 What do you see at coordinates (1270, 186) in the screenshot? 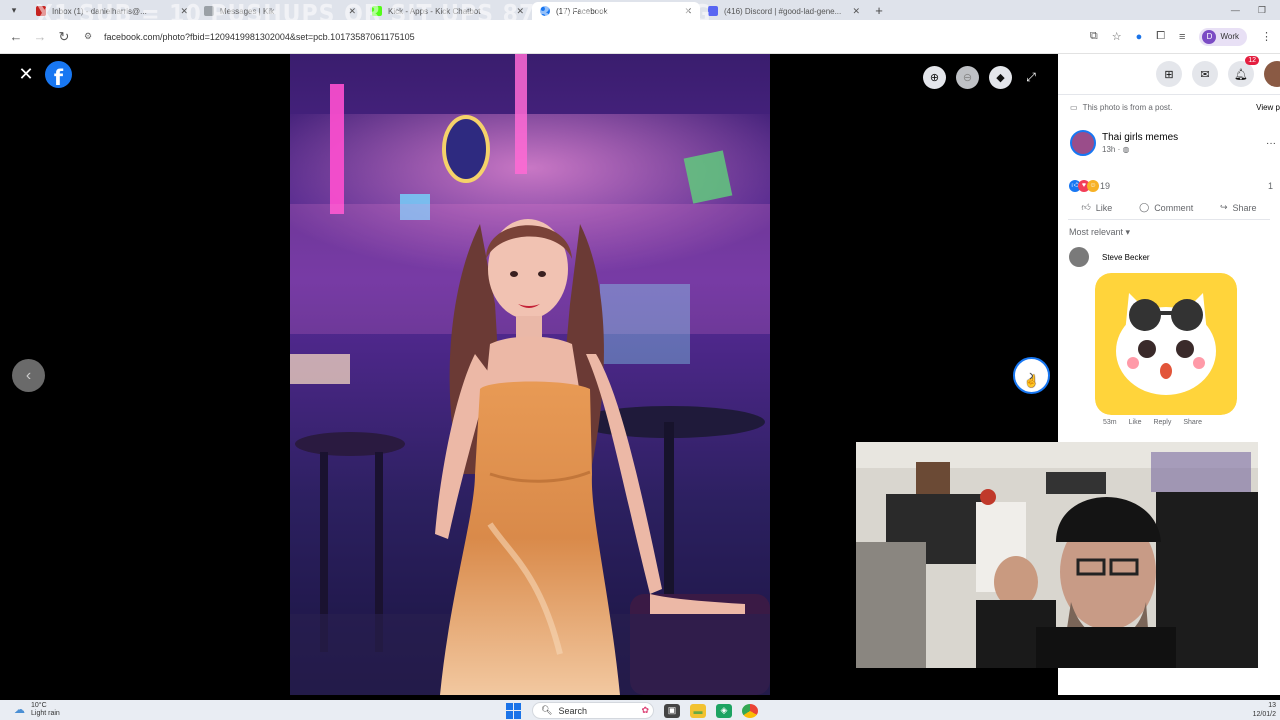
I see `comment-count: 1` at bounding box center [1270, 186].